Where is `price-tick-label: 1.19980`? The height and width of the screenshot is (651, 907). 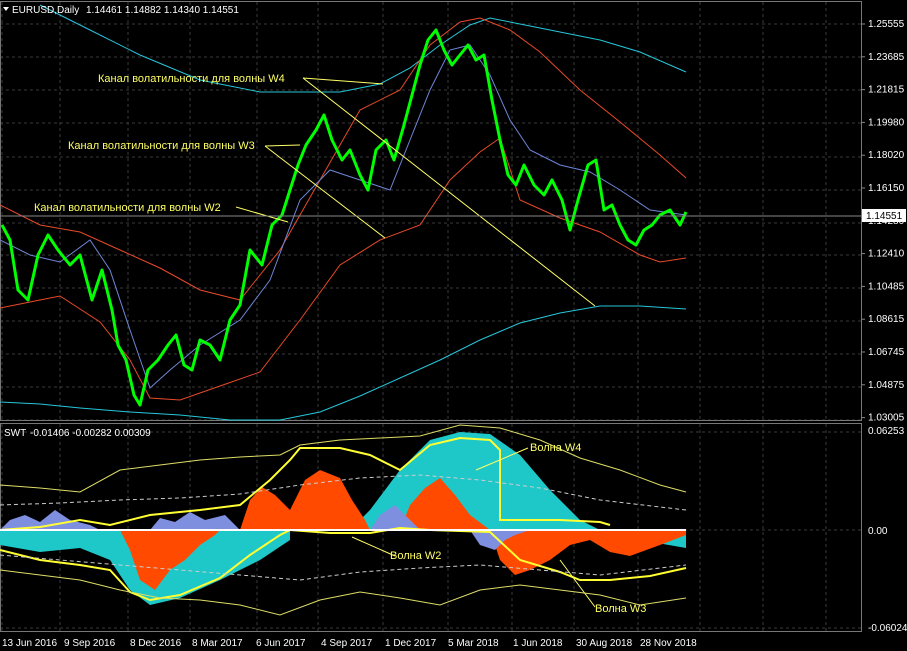
price-tick-label: 1.19980 is located at coordinates (886, 122).